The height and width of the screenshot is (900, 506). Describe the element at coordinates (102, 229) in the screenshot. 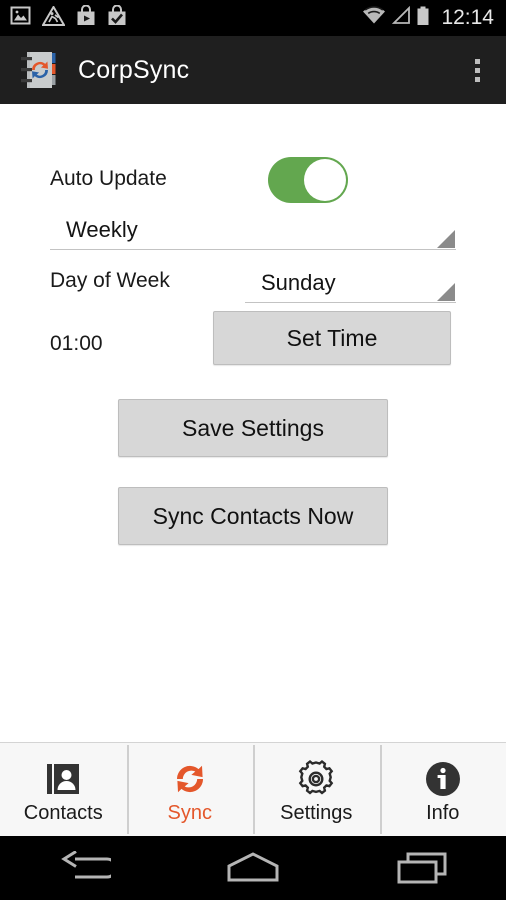

I see `frequency-value: Weekly` at that location.